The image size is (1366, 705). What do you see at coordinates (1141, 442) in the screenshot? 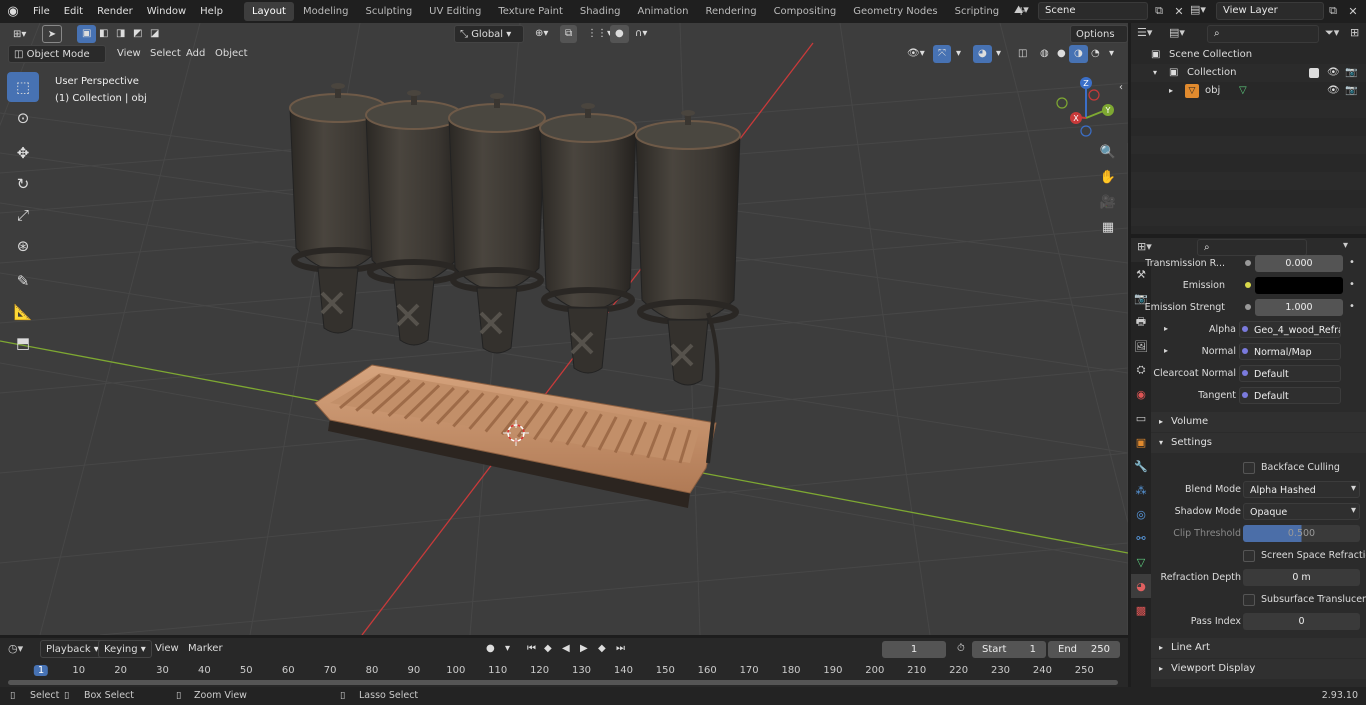
I see `object-tab-icon: ▣` at bounding box center [1141, 442].